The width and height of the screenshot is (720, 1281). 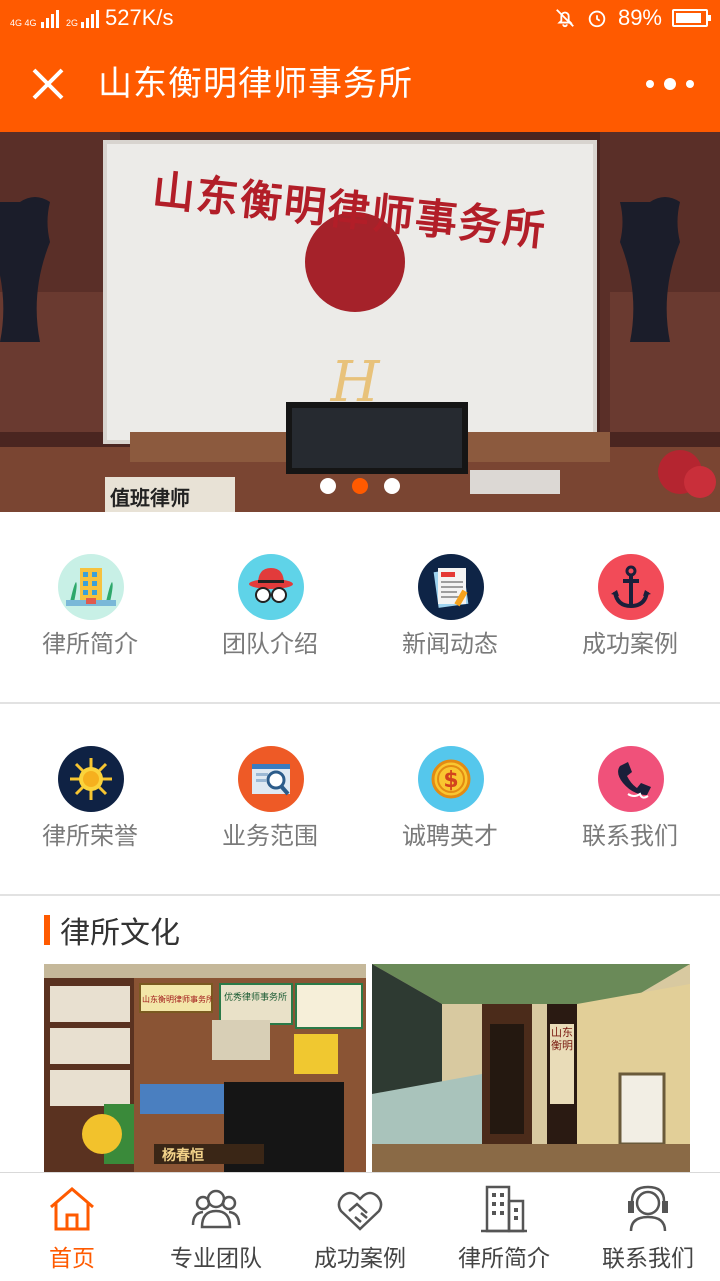 I want to click on team-icon, so click(x=216, y=1209).